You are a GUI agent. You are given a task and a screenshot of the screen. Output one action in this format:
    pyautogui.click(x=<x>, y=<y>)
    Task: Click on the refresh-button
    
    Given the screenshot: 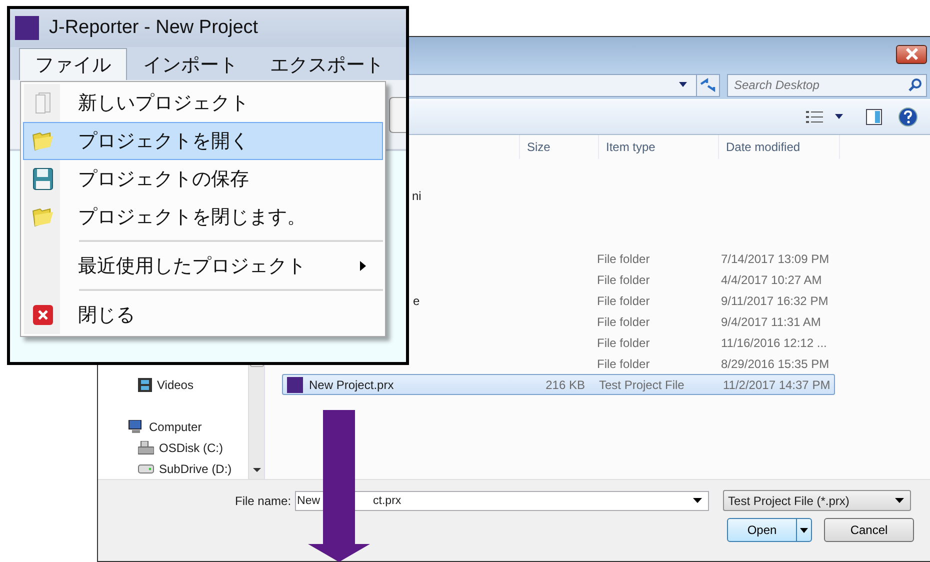 What is the action you would take?
    pyautogui.click(x=708, y=85)
    